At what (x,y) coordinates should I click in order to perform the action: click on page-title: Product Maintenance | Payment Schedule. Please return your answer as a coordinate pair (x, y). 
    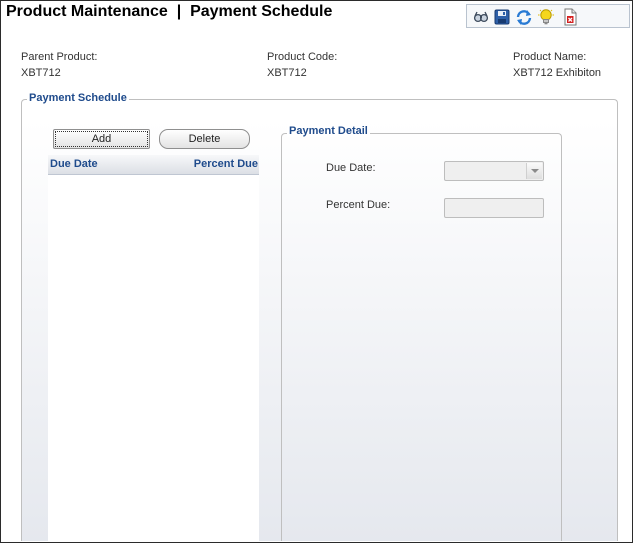
    Looking at the image, I should click on (169, 11).